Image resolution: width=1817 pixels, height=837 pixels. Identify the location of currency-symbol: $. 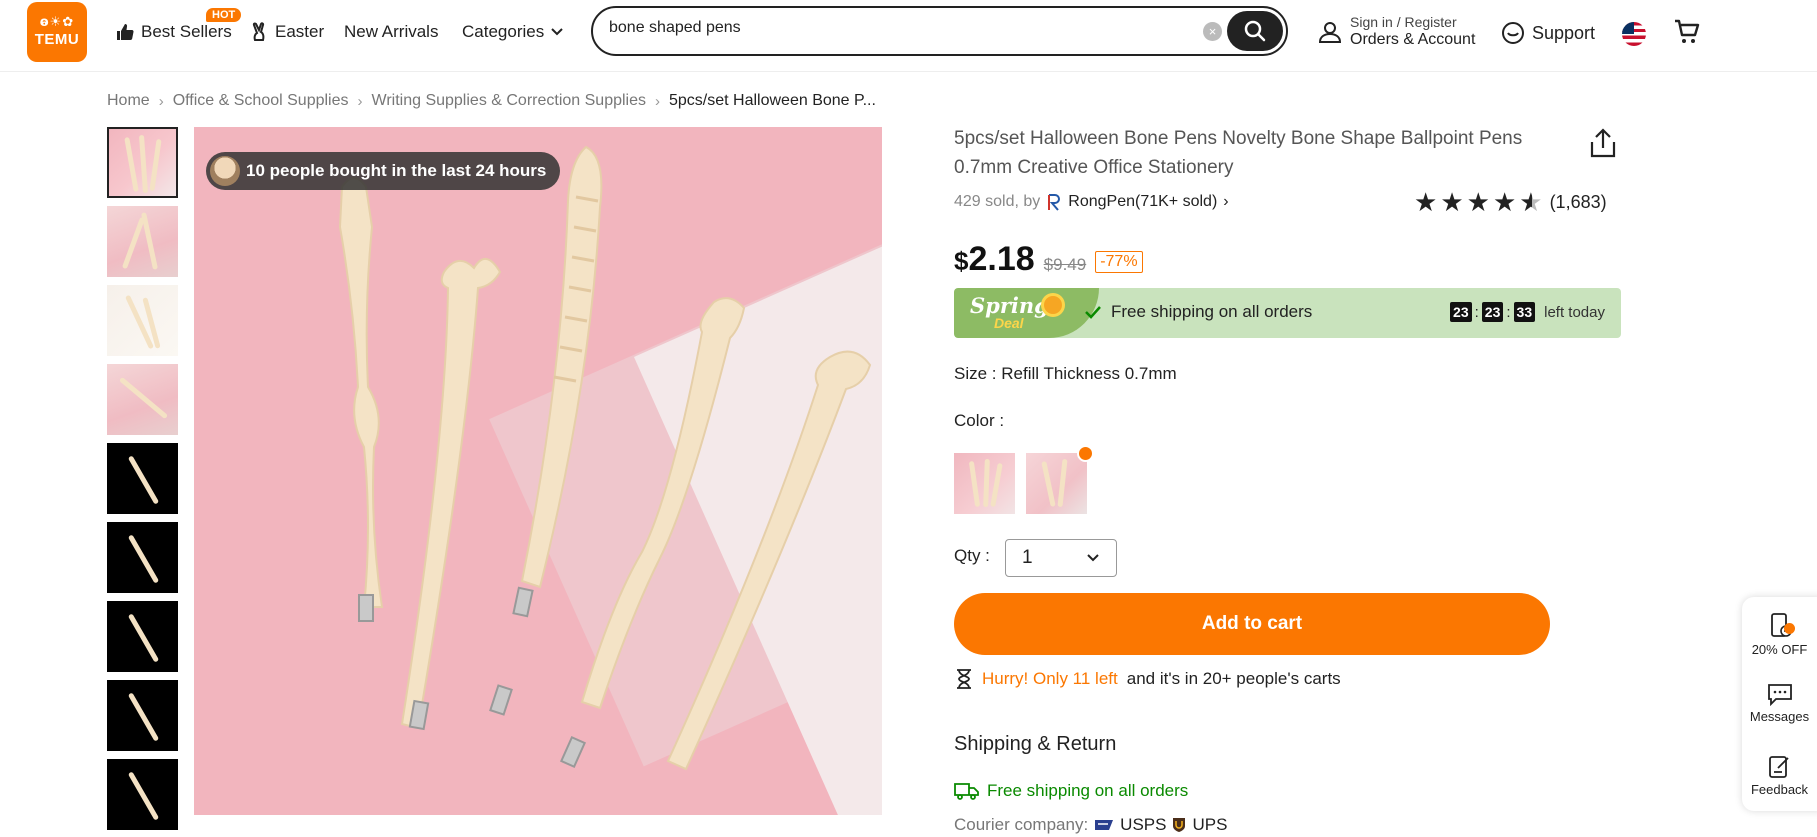
(961, 261).